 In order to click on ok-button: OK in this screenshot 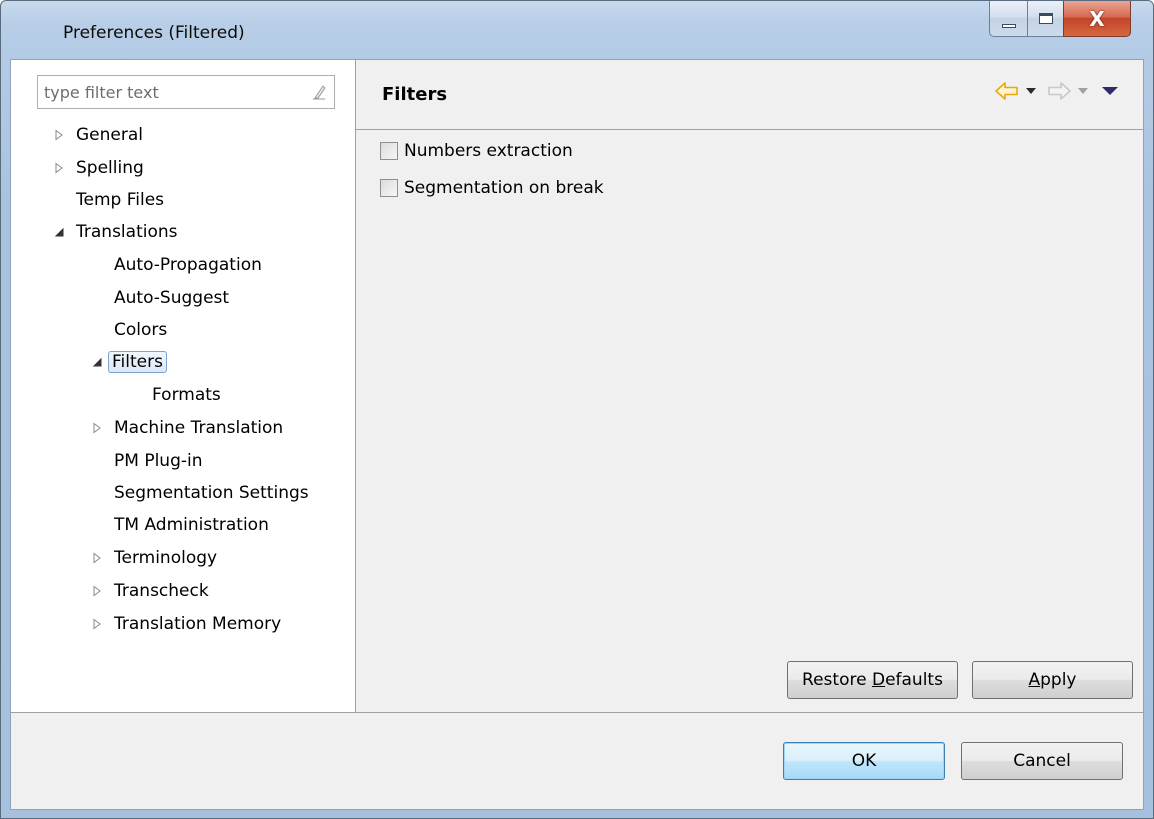, I will do `click(864, 761)`.